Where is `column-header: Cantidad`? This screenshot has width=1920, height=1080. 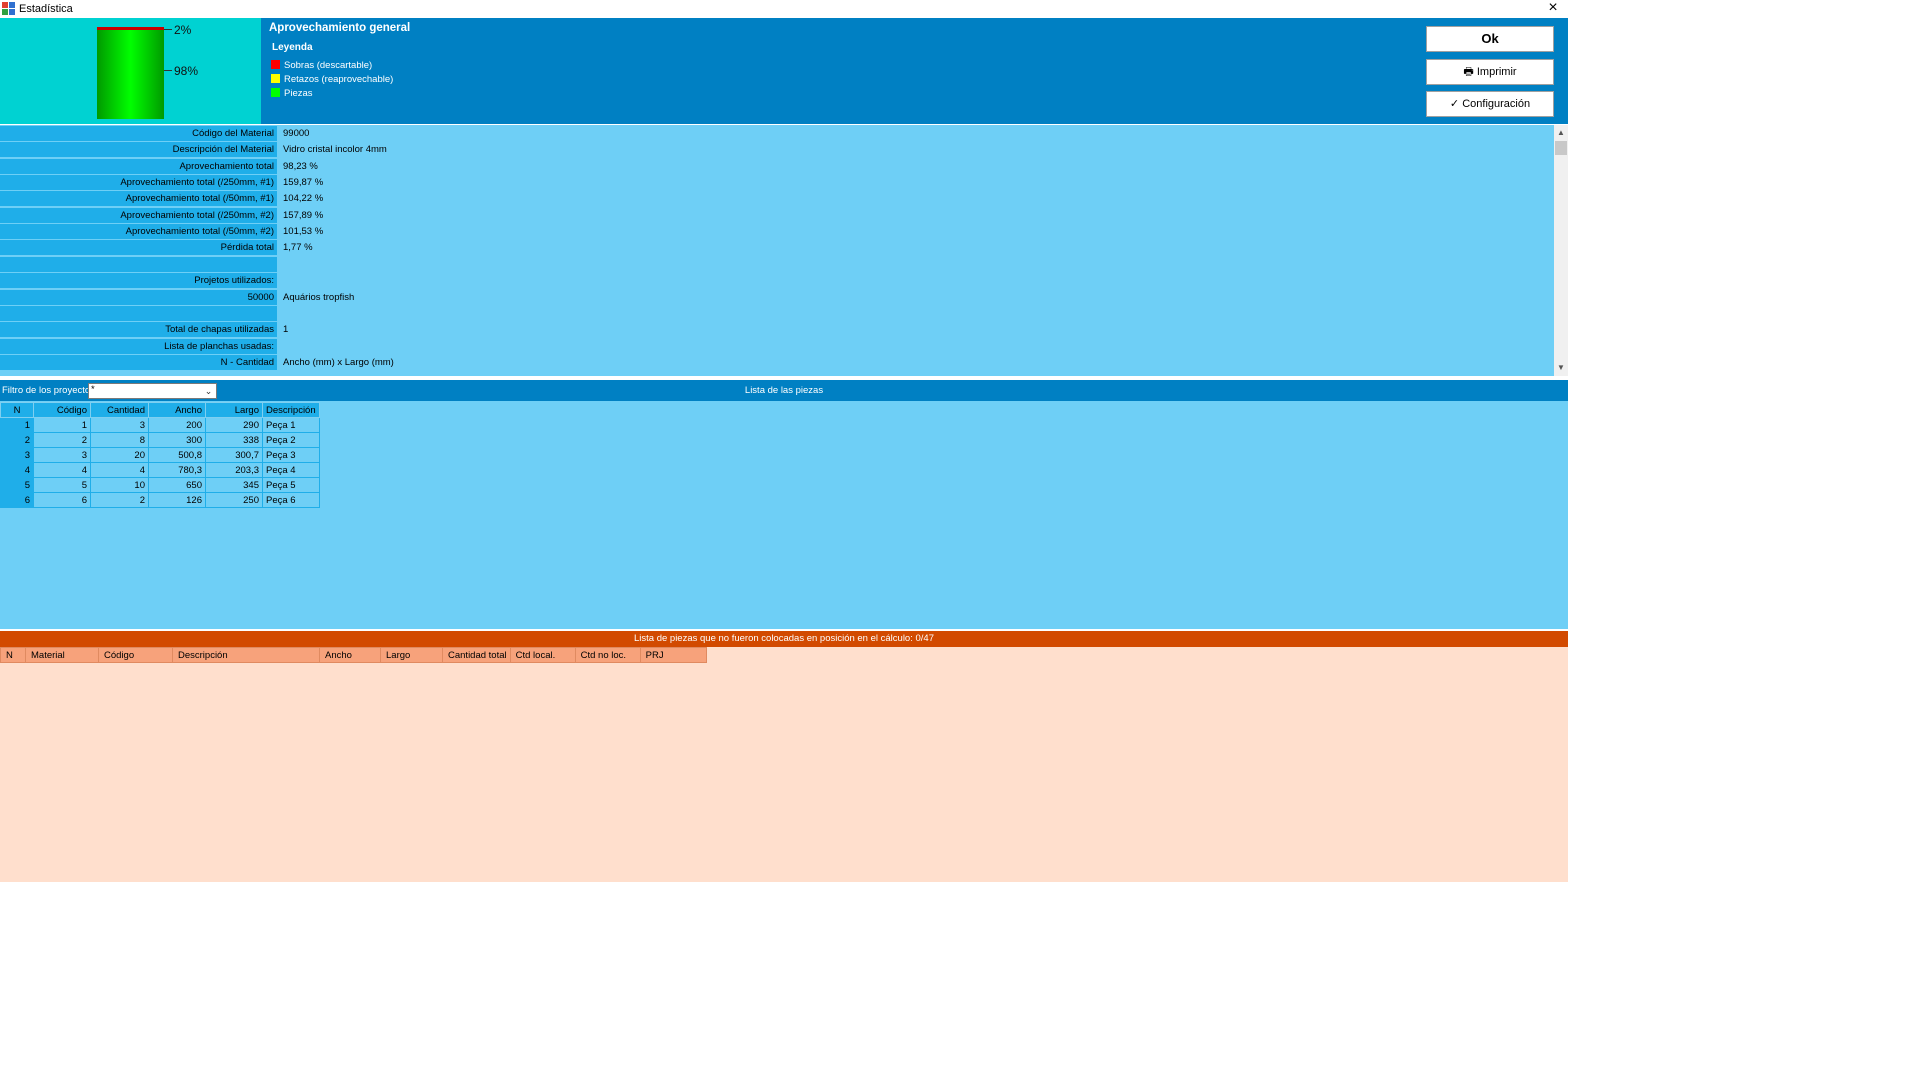 column-header: Cantidad is located at coordinates (119, 410).